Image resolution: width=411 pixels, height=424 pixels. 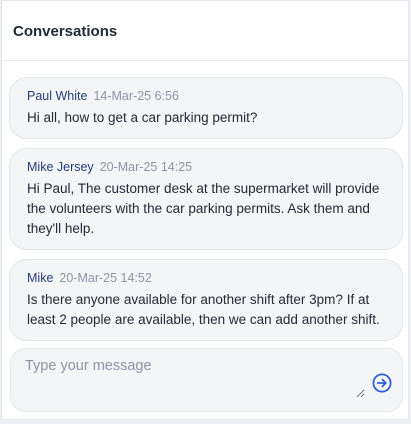 What do you see at coordinates (65, 31) in the screenshot?
I see `page-title: Conversations` at bounding box center [65, 31].